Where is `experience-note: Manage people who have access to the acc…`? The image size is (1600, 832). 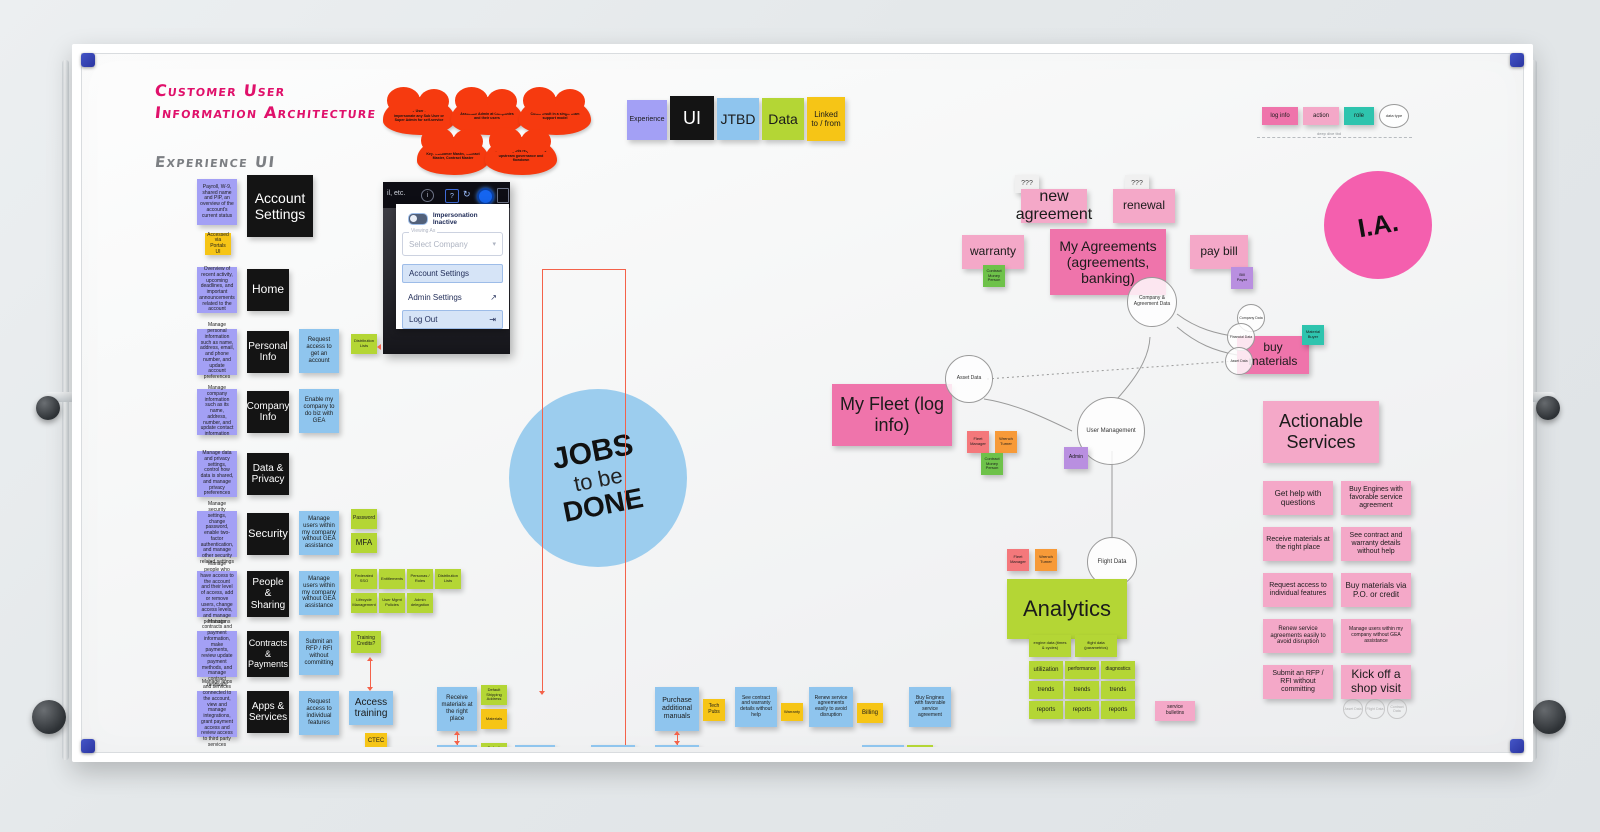 experience-note: Manage people who have access to the acc… is located at coordinates (217, 593).